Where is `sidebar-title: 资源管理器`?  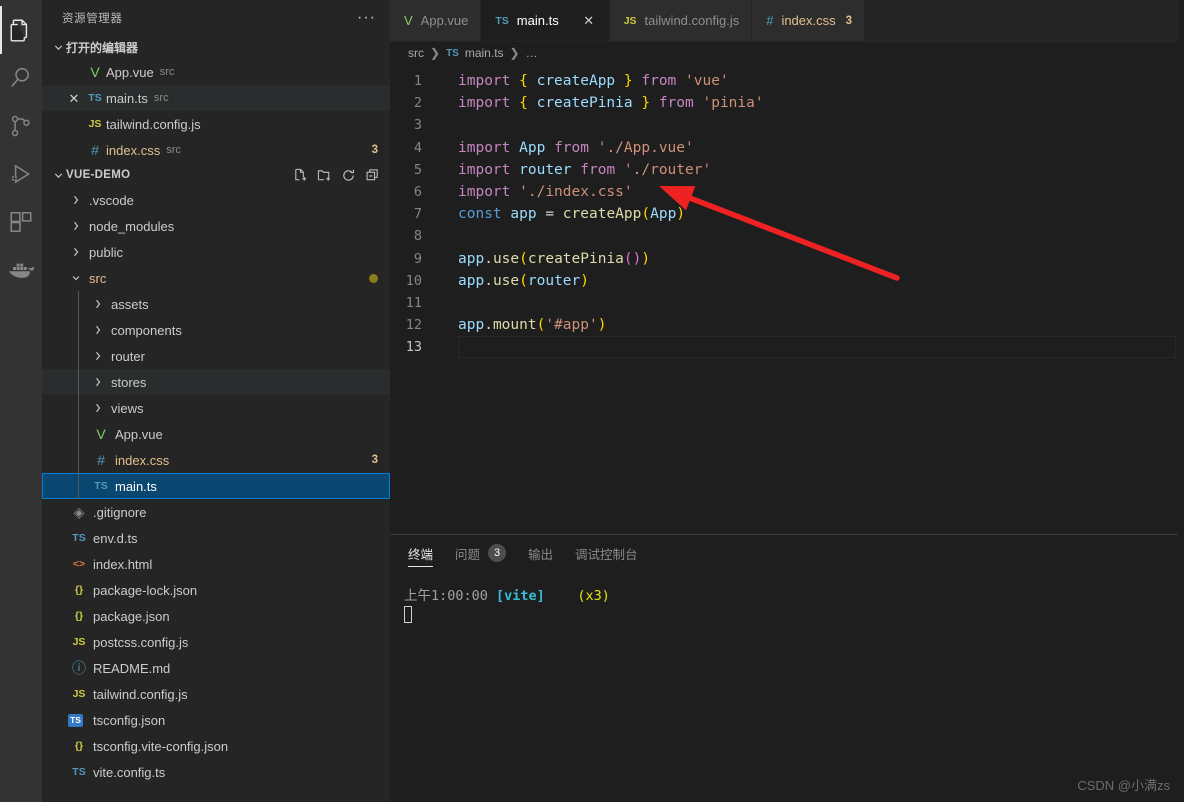
sidebar-title: 资源管理器 is located at coordinates (92, 18).